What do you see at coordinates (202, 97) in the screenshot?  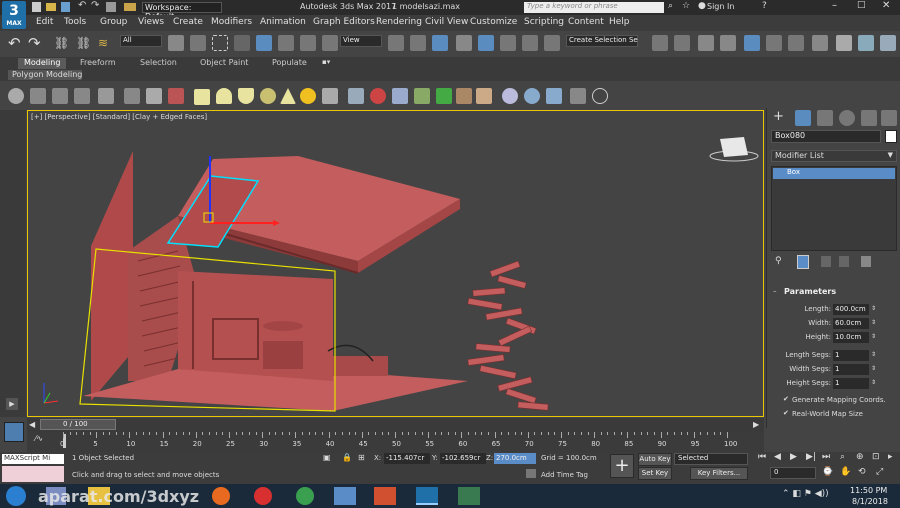 I see `box-primitive-icon` at bounding box center [202, 97].